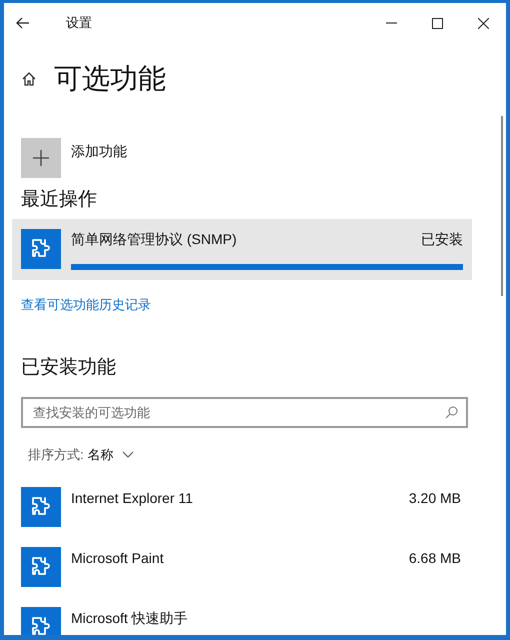  What do you see at coordinates (442, 239) in the screenshot?
I see `install-status: 已安装` at bounding box center [442, 239].